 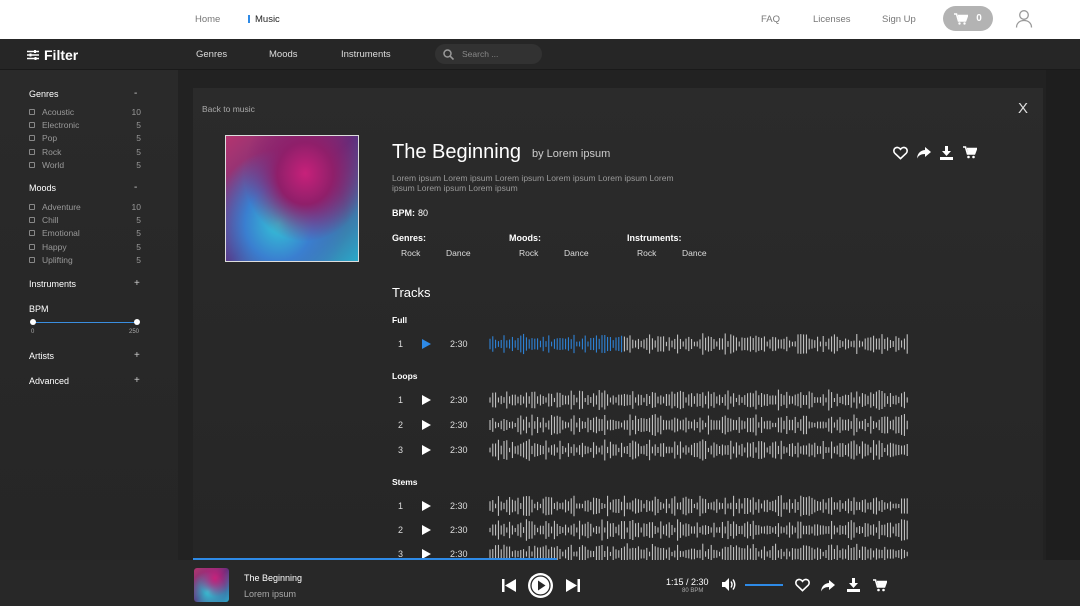 What do you see at coordinates (41, 356) in the screenshot?
I see `artists-heading: Artists` at bounding box center [41, 356].